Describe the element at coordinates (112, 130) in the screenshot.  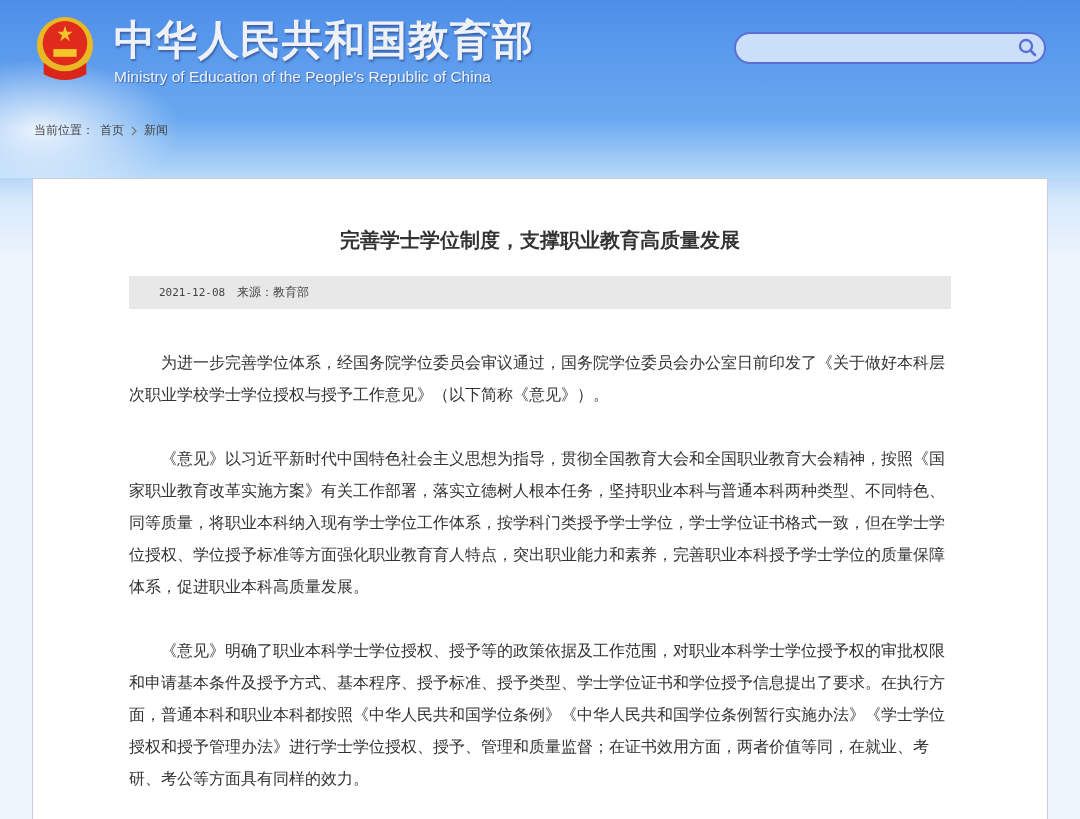
I see `breadcrumb-link: 首页` at that location.